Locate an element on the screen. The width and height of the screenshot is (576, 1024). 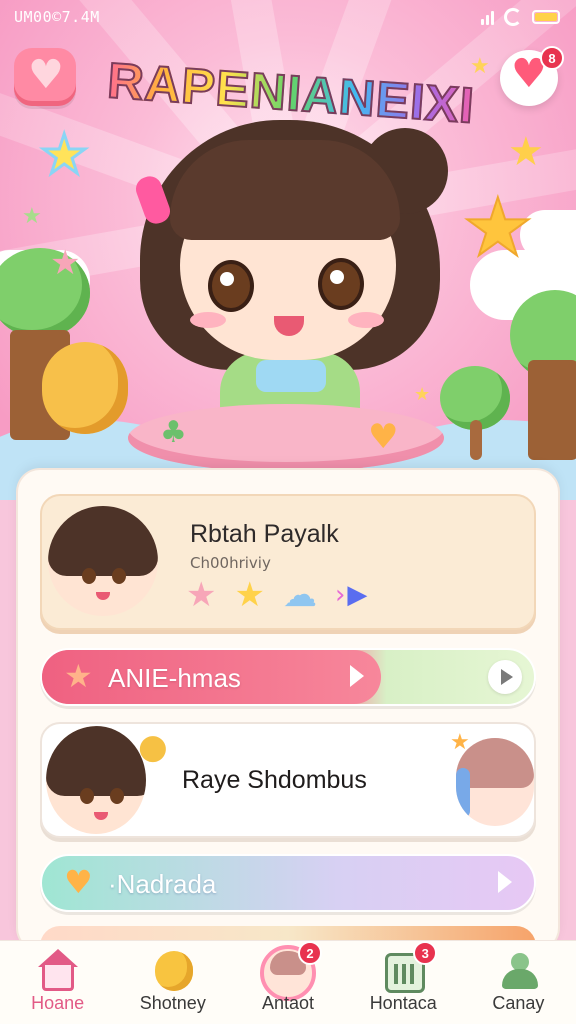
anime-progress-bar: ★ ANIE-hmas is located at coordinates (288, 677).